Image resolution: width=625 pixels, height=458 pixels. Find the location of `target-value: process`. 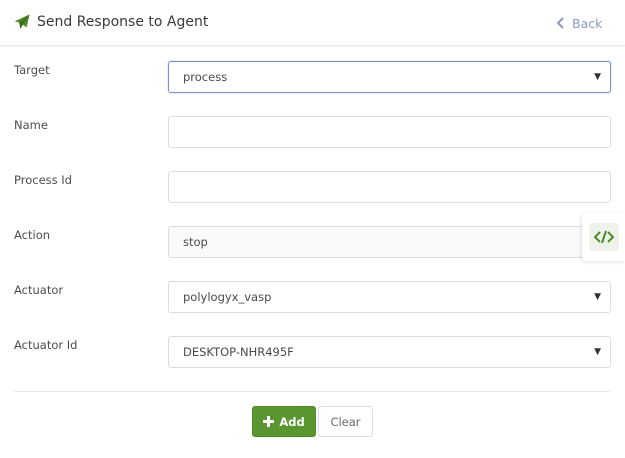

target-value: process is located at coordinates (205, 77).